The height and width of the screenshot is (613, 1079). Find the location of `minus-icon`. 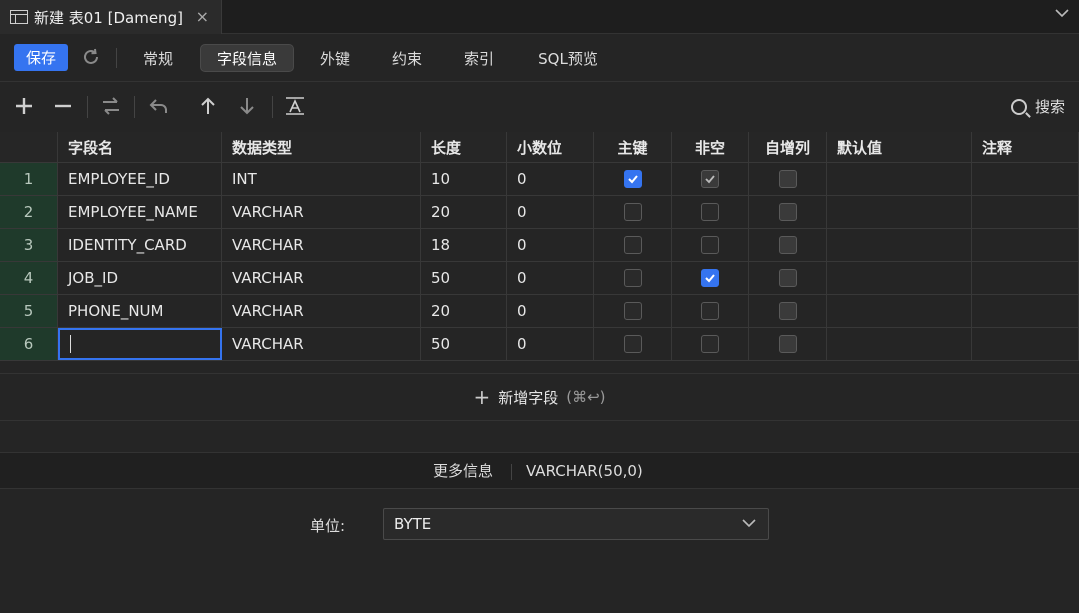

minus-icon is located at coordinates (63, 106).